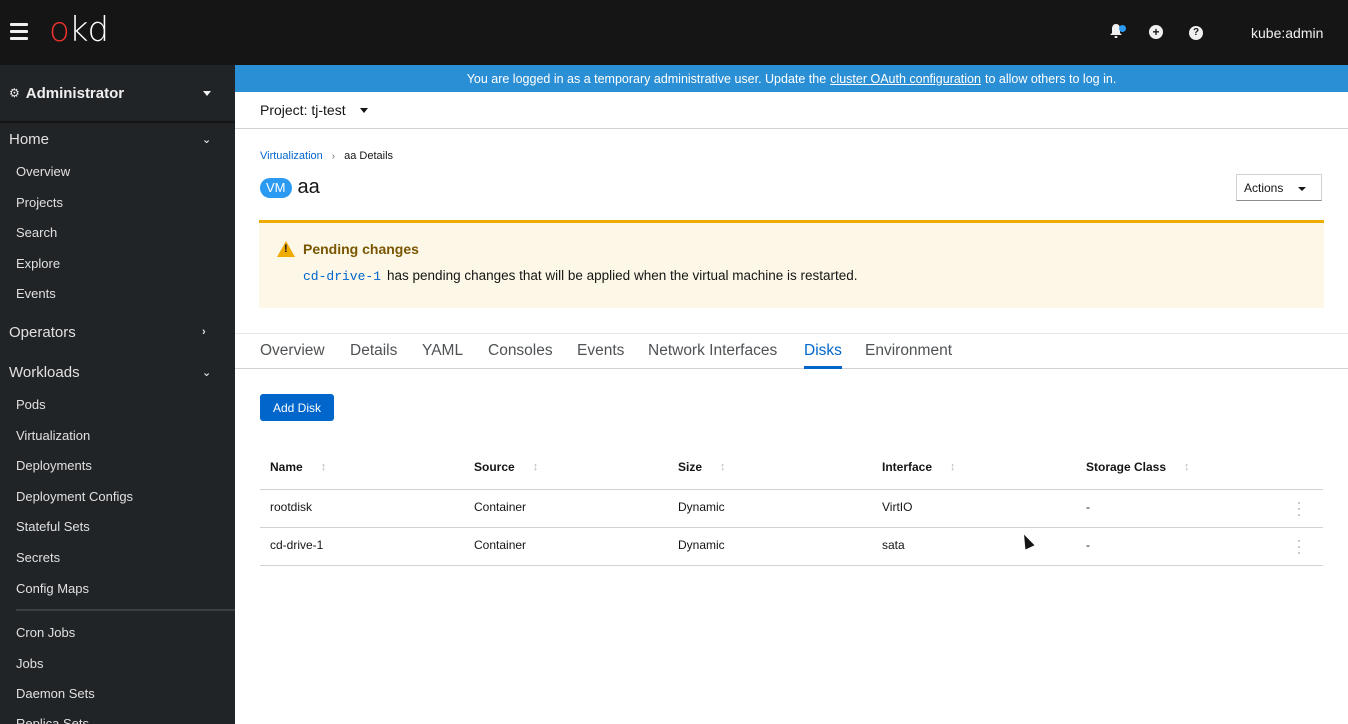  I want to click on breadcrumb-virtualization-link: Virtualization, so click(291, 156).